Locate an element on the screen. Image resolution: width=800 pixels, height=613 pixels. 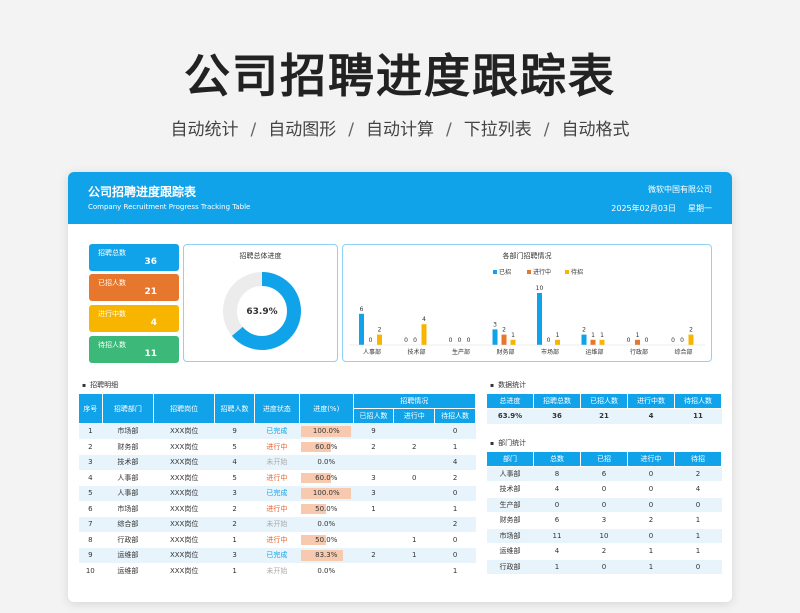
dept-cell: 8 is located at coordinates (557, 474).